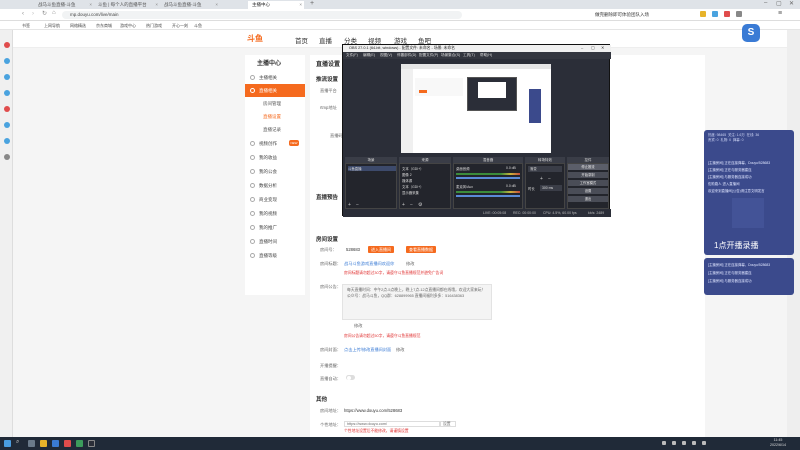  Describe the element at coordinates (450, 55) in the screenshot. I see `menu-item: 场景集合(S)` at that location.